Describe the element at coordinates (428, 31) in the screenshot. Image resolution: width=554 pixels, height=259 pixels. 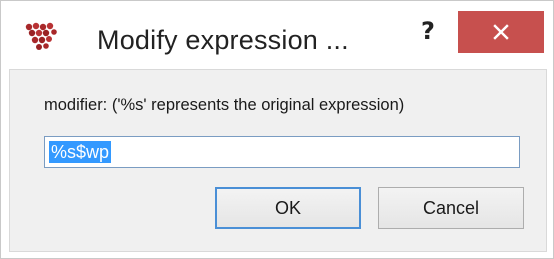
I see `help-button: ?` at that location.